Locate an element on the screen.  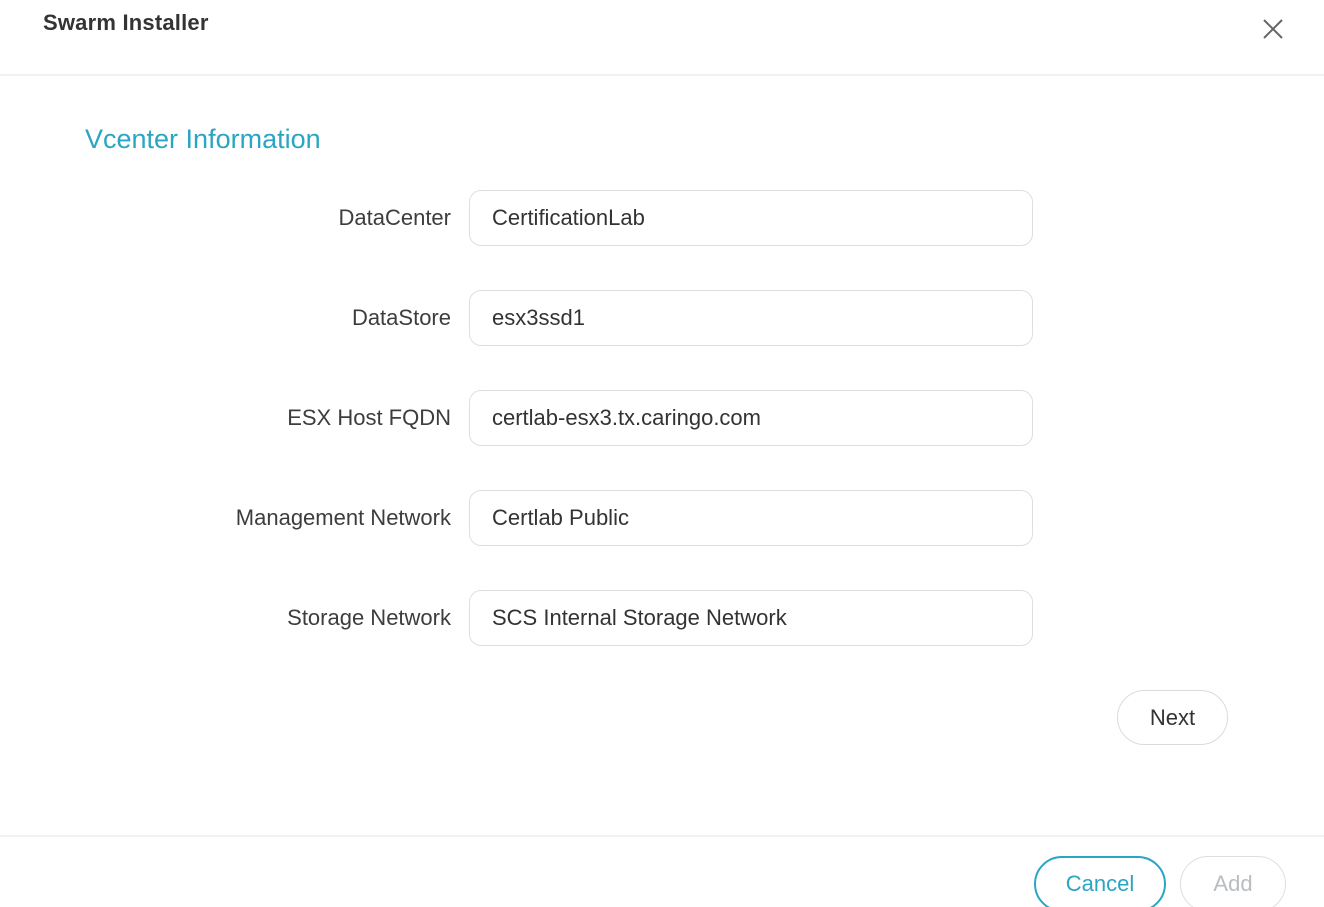
management-network-input is located at coordinates (751, 518).